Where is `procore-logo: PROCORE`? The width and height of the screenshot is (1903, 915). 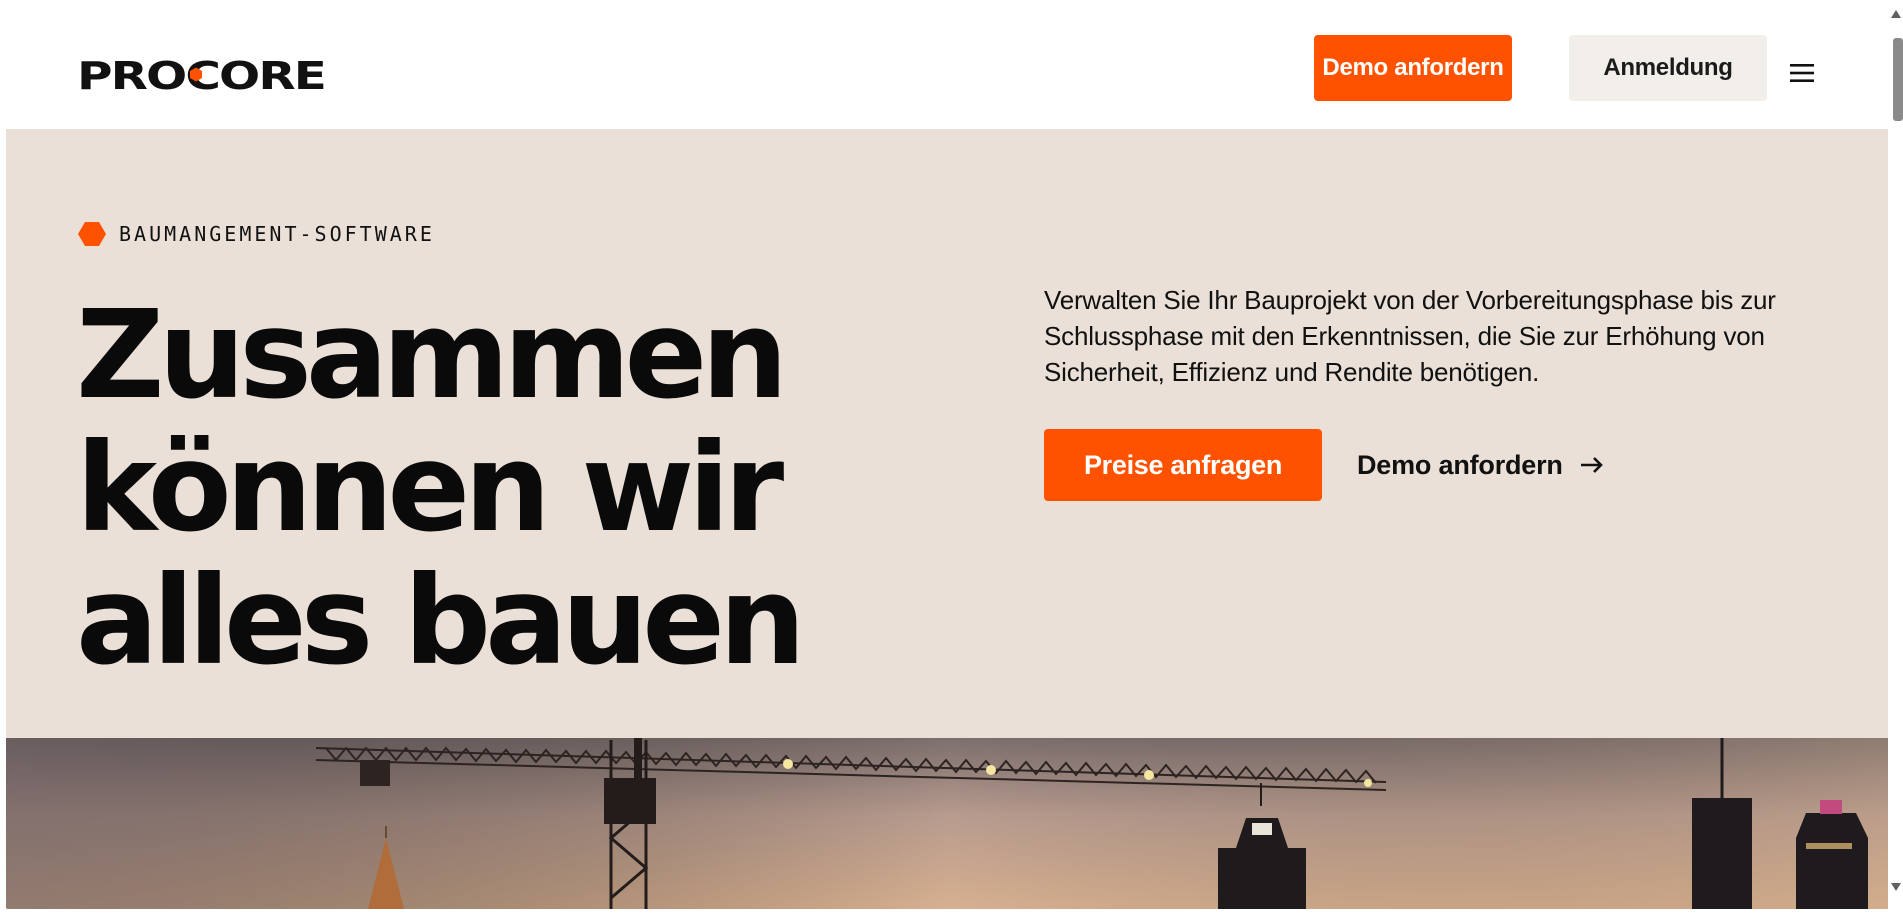
procore-logo: PROCORE is located at coordinates (201, 75).